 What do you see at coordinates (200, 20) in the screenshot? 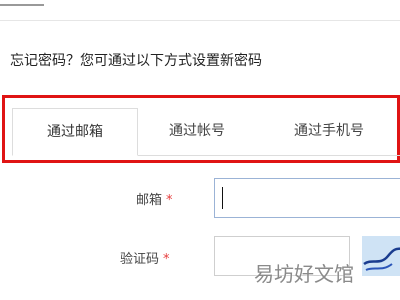
I see `header-divider` at bounding box center [200, 20].